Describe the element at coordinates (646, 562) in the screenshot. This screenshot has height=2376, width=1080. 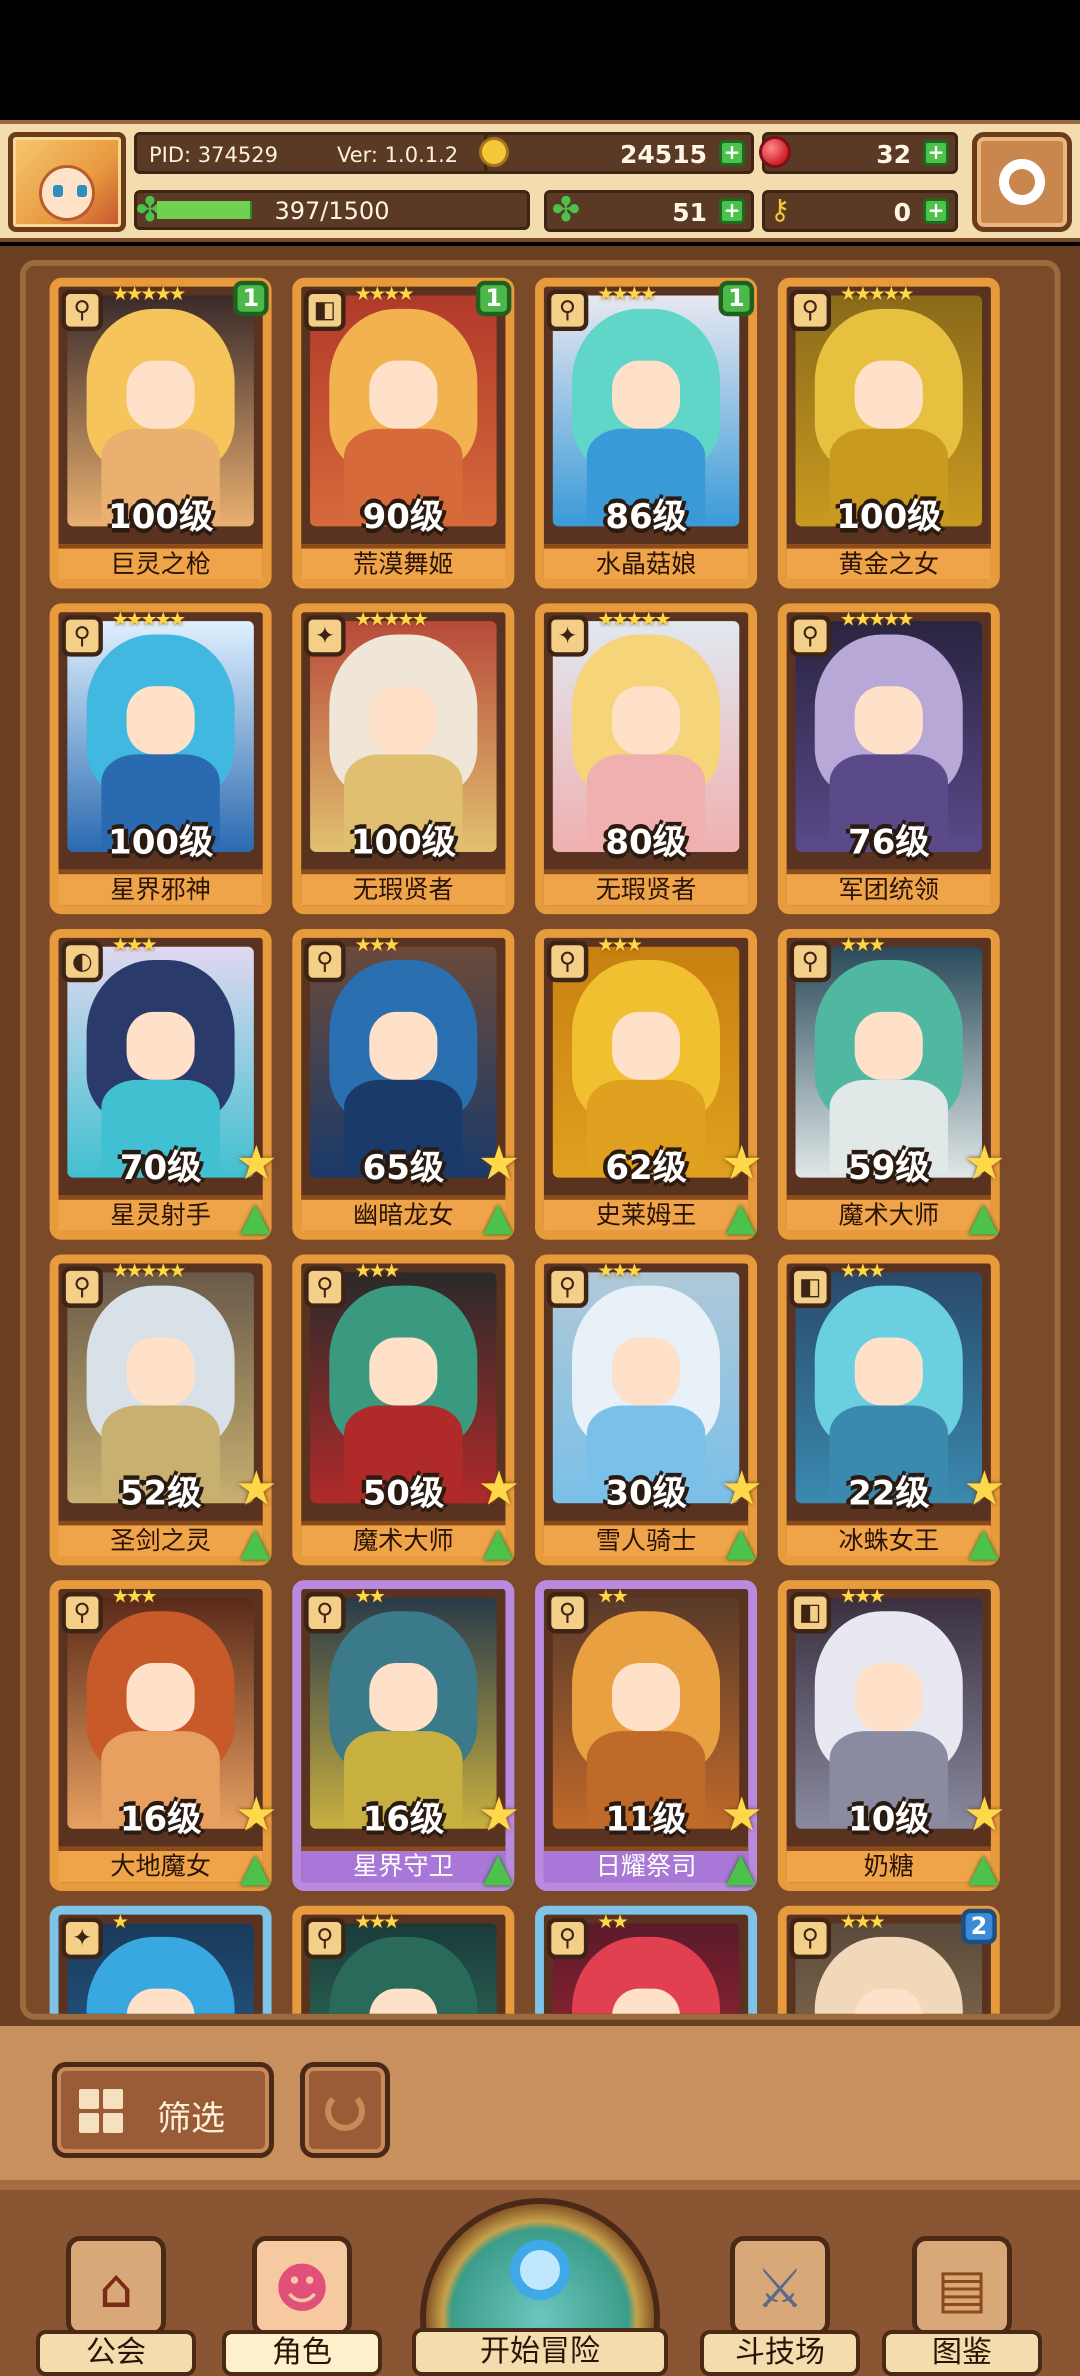
I see `character-name: 水晶菇娘` at that location.